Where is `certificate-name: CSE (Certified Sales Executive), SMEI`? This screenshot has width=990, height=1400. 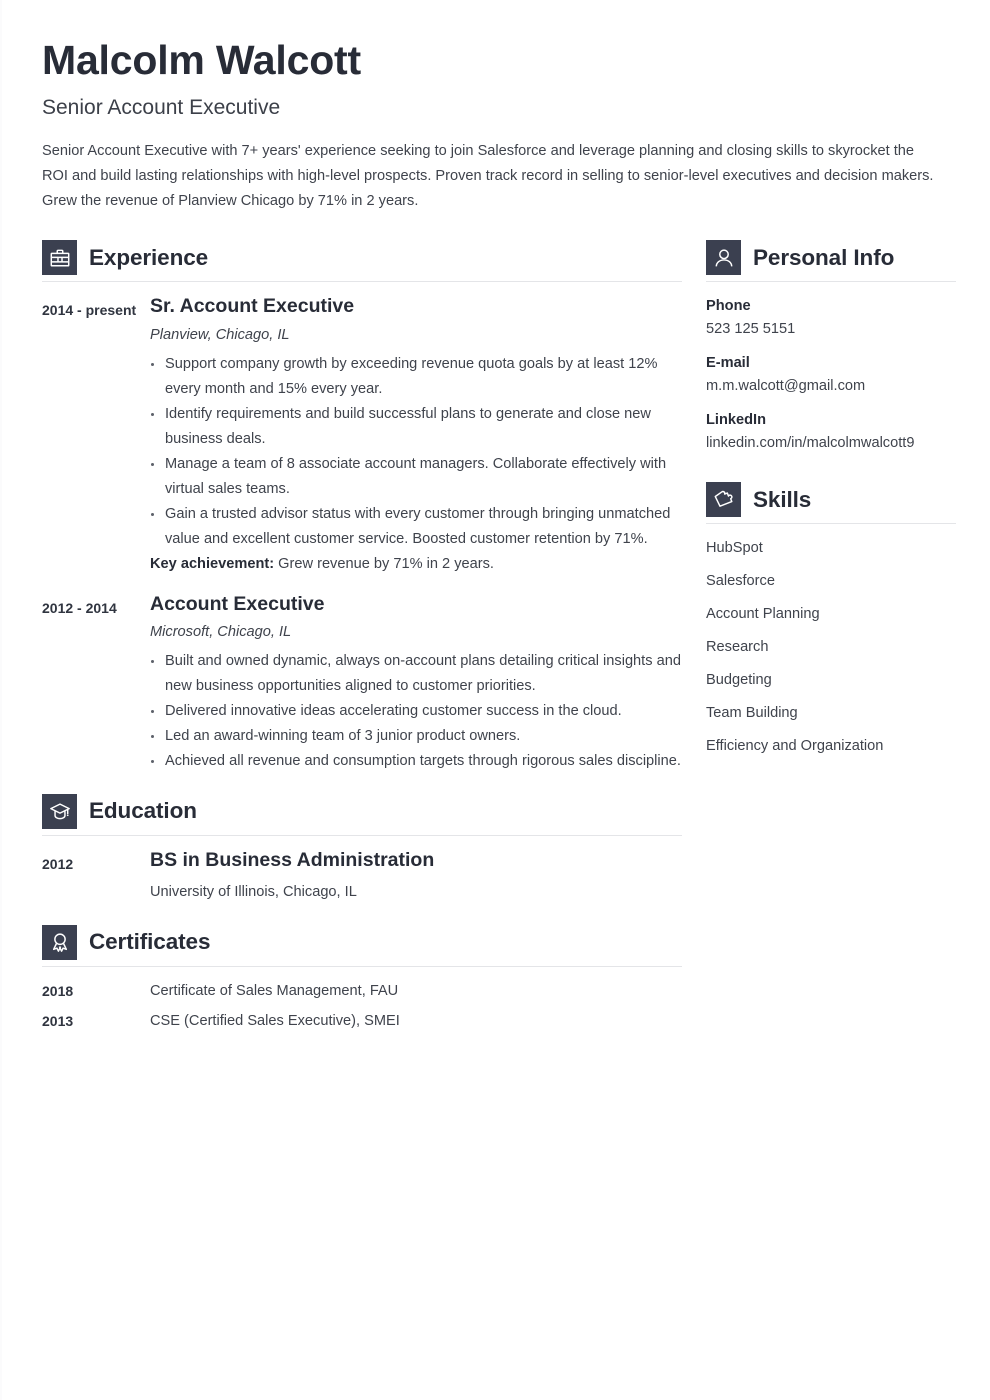 certificate-name: CSE (Certified Sales Executive), SMEI is located at coordinates (275, 1020).